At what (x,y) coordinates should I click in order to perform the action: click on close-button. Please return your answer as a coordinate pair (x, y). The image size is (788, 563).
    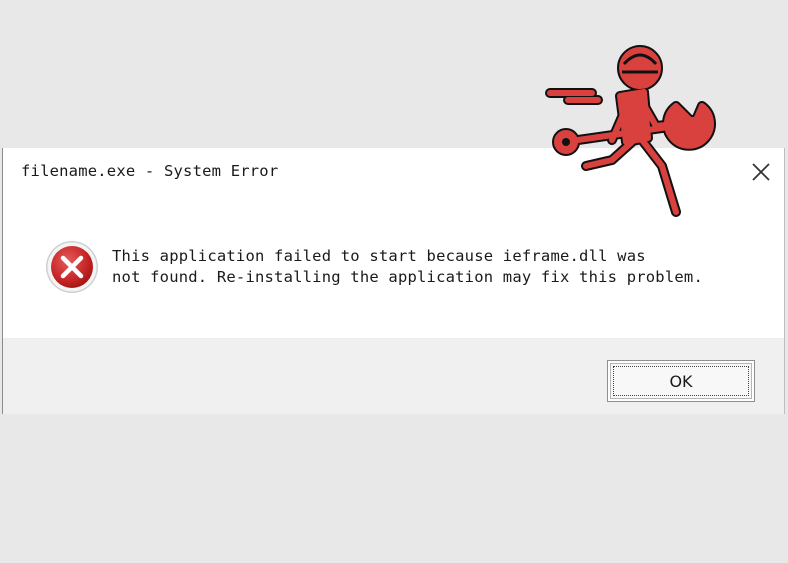
    Looking at the image, I should click on (761, 172).